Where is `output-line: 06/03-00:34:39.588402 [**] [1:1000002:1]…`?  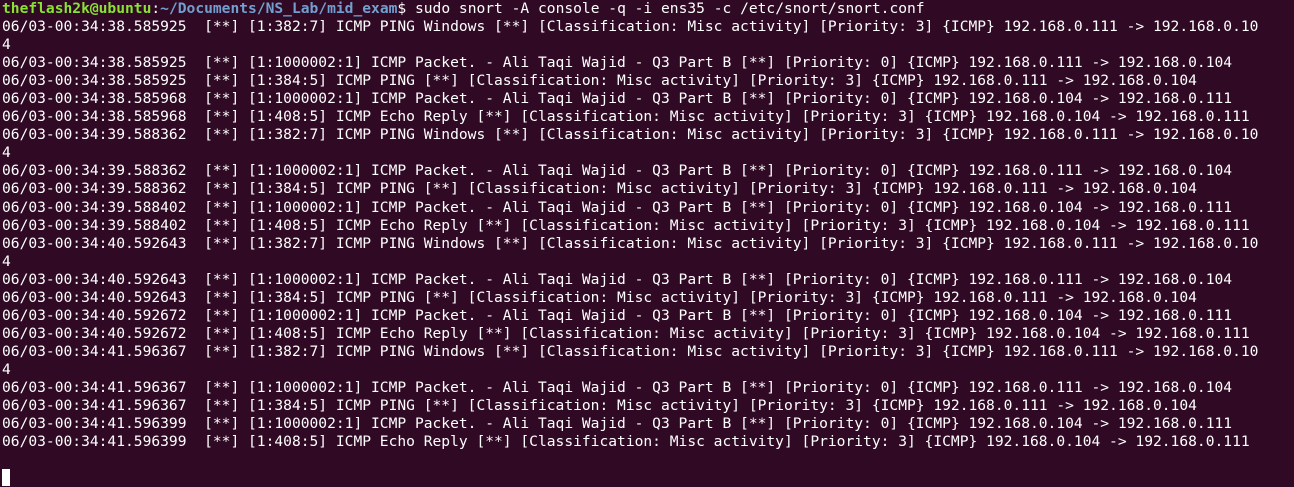 output-line: 06/03-00:34:39.588402 [**] [1:1000002:1]… is located at coordinates (617, 207).